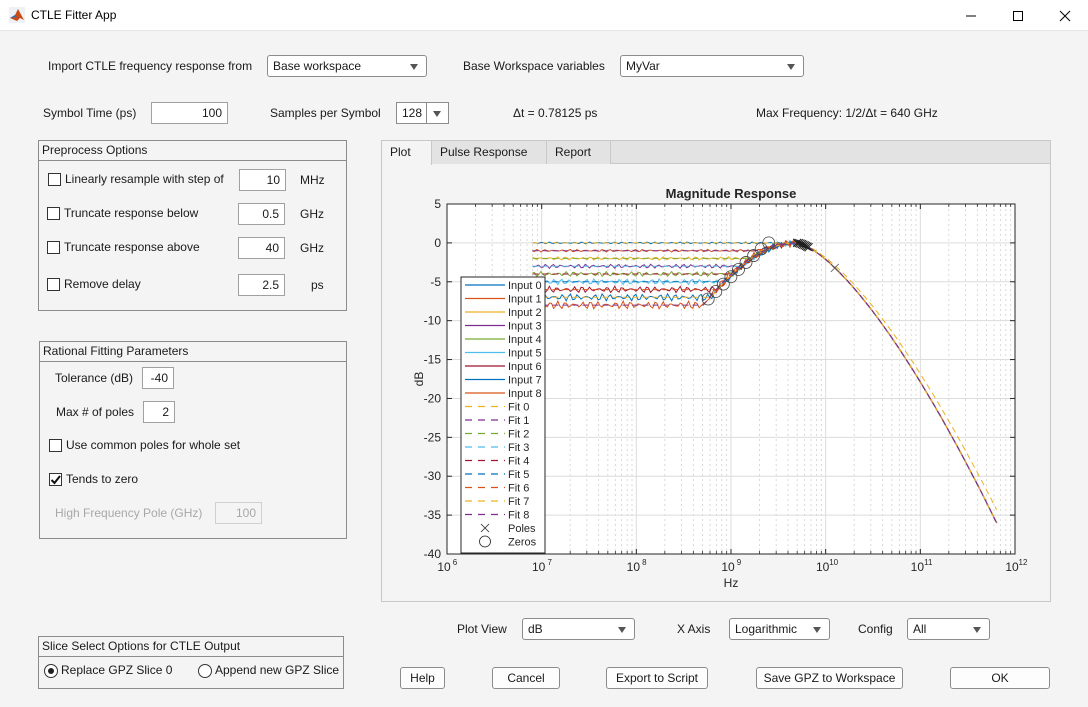 The height and width of the screenshot is (707, 1088). Describe the element at coordinates (433, 437) in the screenshot. I see `y-tick-label: -25` at that location.